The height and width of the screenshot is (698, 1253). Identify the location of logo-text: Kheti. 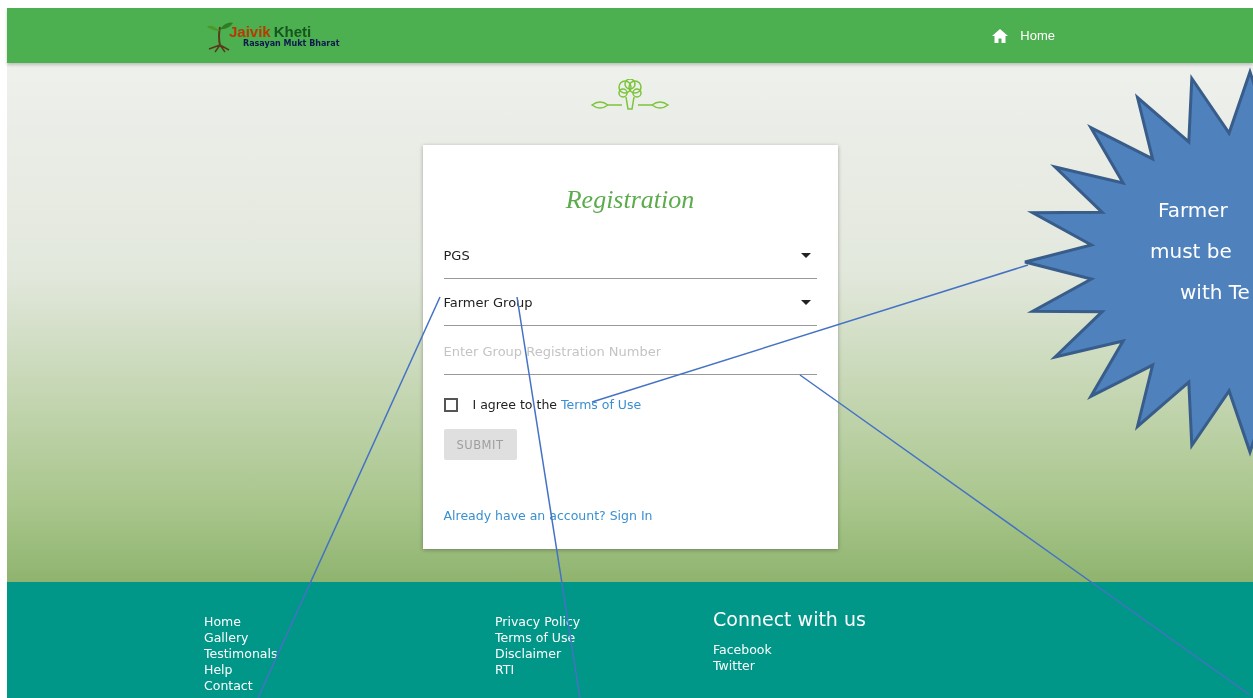
(292, 31).